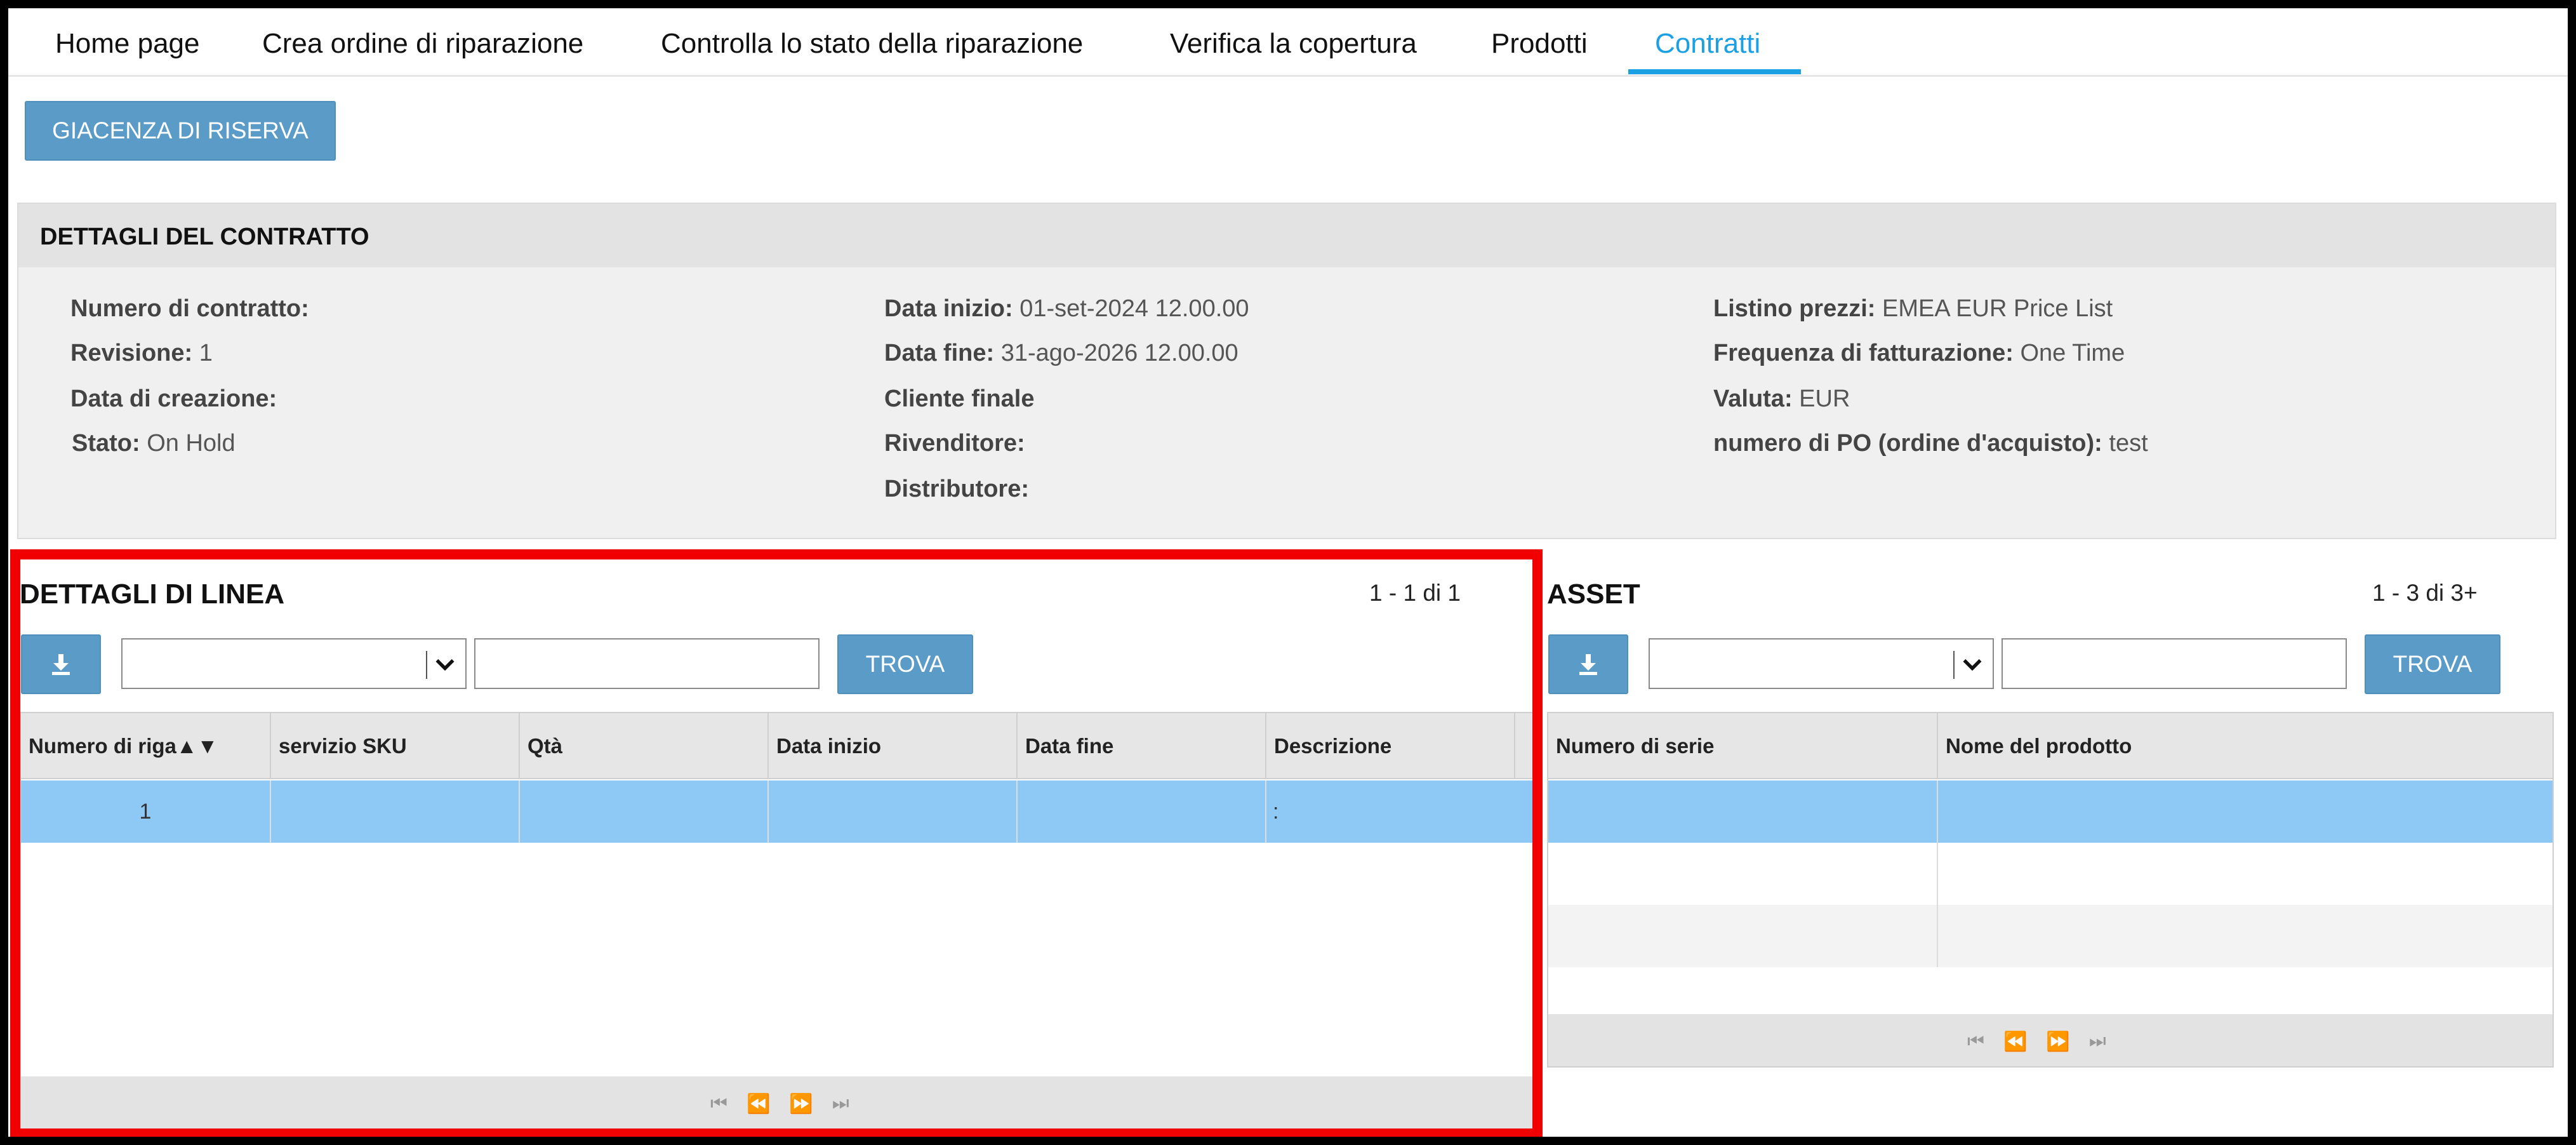 The height and width of the screenshot is (1145, 2576). Describe the element at coordinates (1707, 42) in the screenshot. I see `tab-contracts: Contratti` at that location.